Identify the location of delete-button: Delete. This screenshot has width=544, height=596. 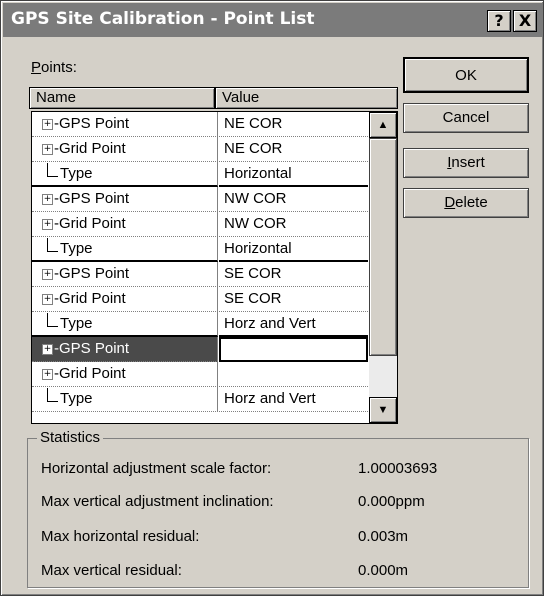
(466, 203).